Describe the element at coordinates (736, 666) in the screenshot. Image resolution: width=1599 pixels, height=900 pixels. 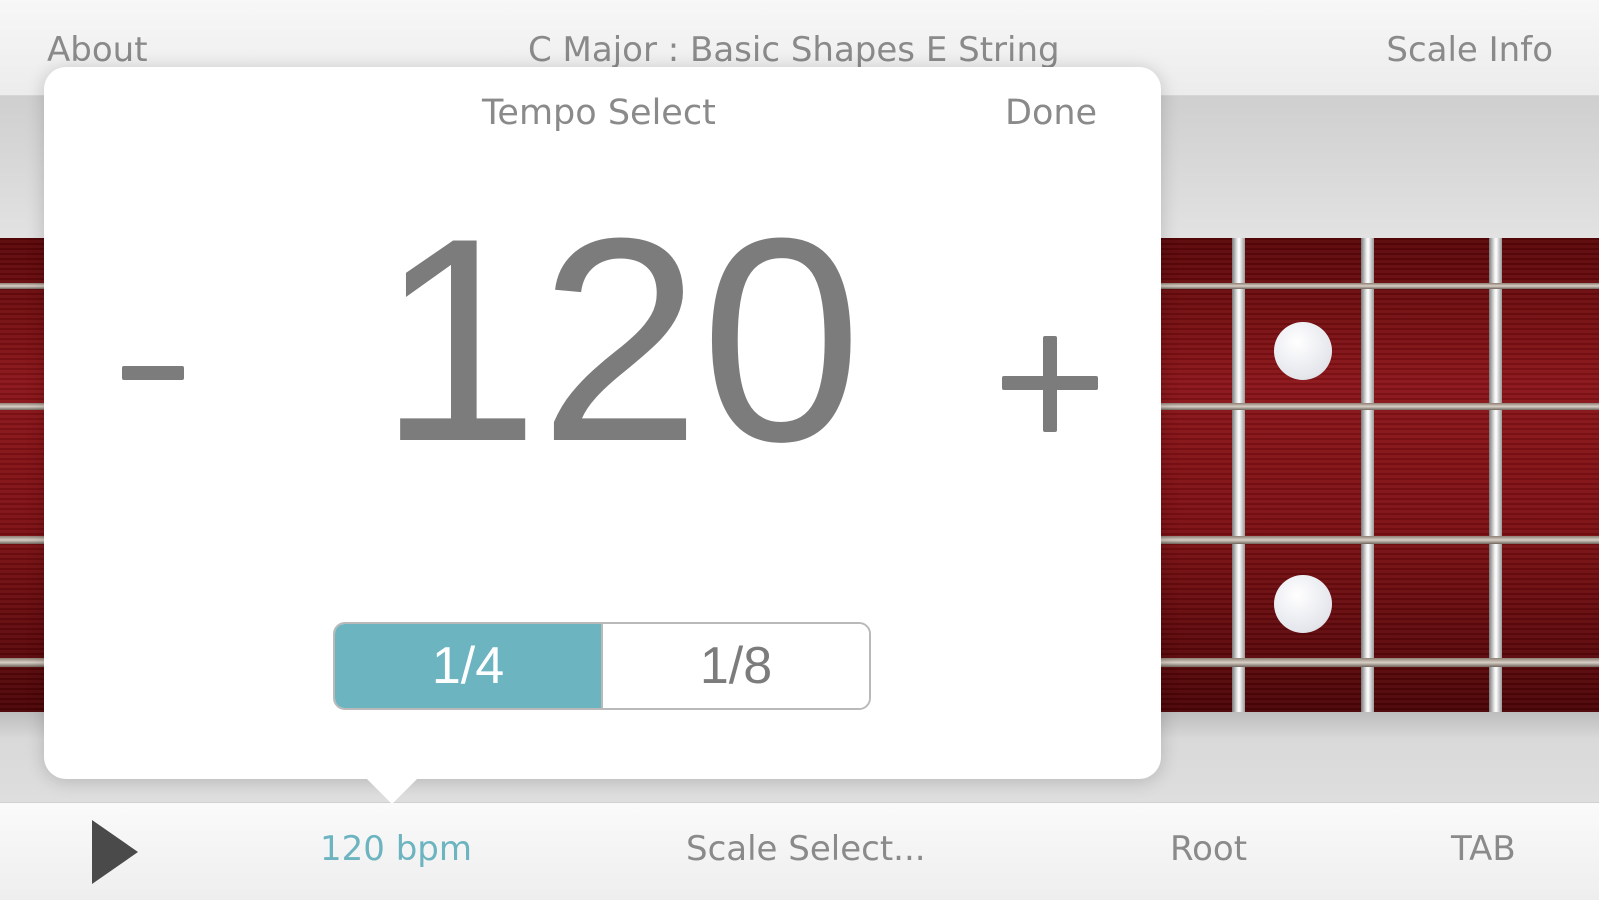
I see `segment-eighth: 1/8` at that location.